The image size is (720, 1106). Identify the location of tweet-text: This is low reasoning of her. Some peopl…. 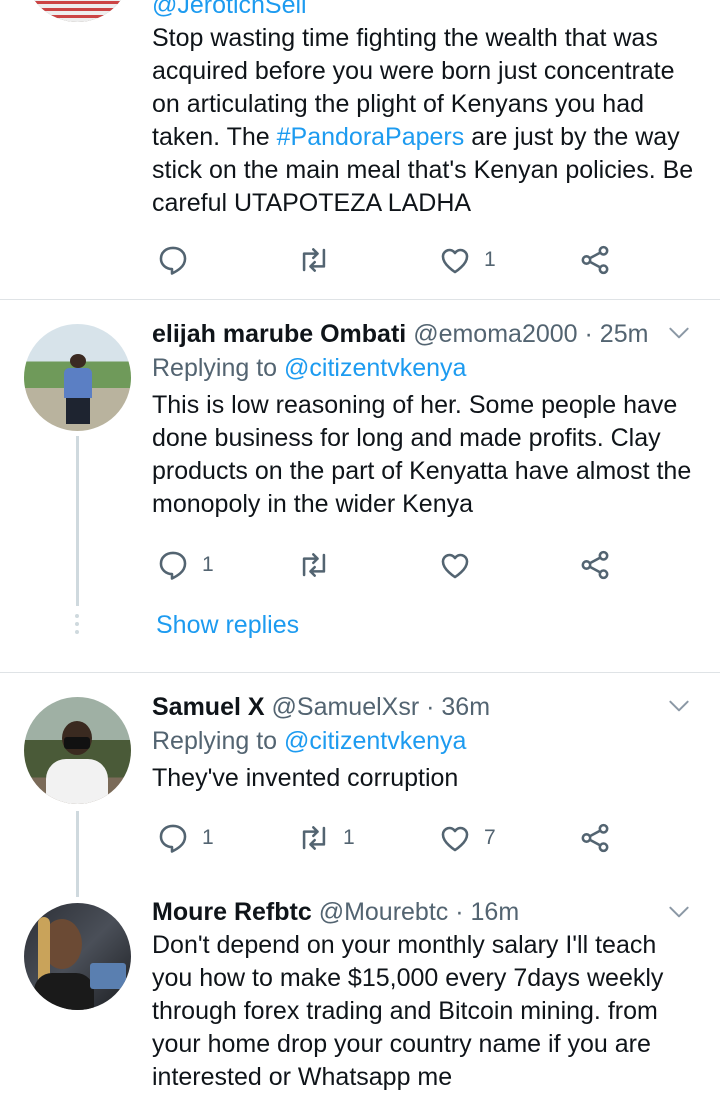
(422, 454).